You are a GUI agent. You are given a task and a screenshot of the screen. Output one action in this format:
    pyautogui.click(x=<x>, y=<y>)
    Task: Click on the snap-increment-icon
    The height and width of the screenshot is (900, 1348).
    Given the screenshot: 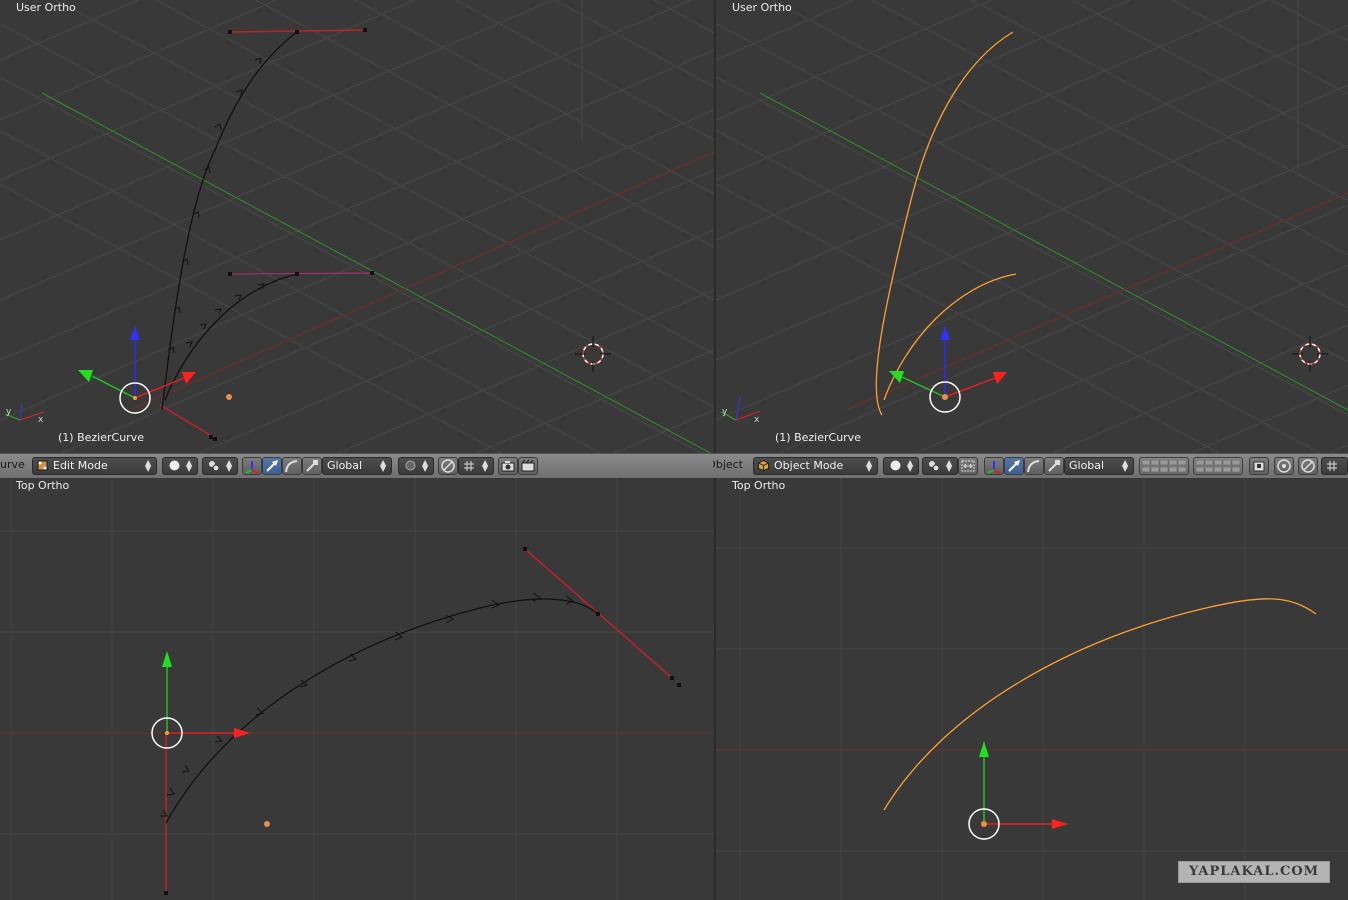 What is the action you would take?
    pyautogui.click(x=1331, y=465)
    